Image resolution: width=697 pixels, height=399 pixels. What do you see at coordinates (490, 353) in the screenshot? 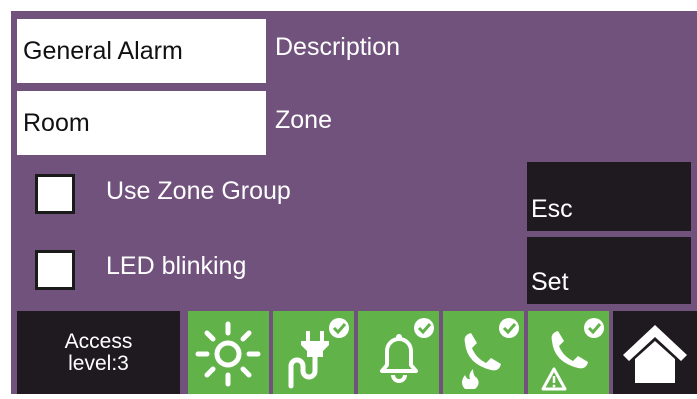
I see `phone-fire-icon` at bounding box center [490, 353].